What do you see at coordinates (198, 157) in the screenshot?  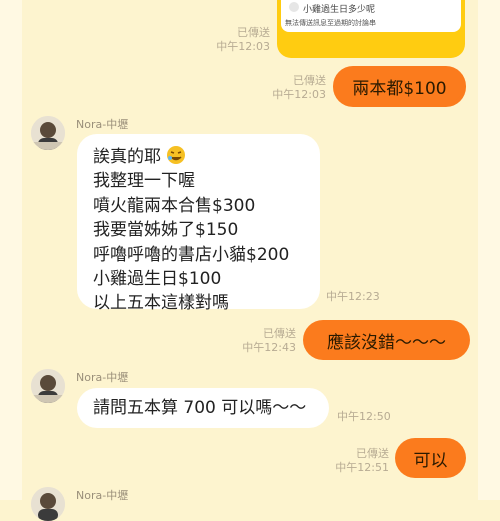 I see `message-line: 誒真的耶` at bounding box center [198, 157].